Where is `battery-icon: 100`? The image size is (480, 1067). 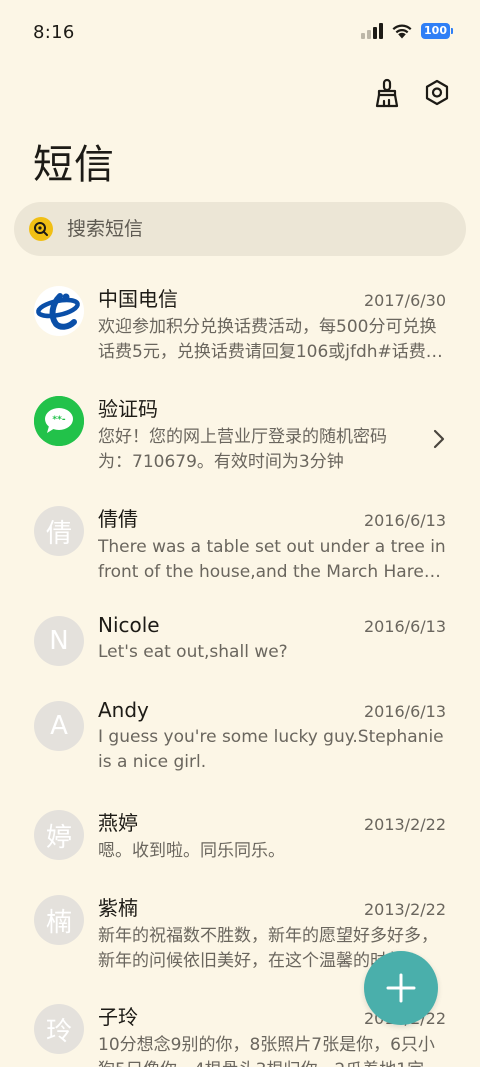 battery-icon: 100 is located at coordinates (437, 31).